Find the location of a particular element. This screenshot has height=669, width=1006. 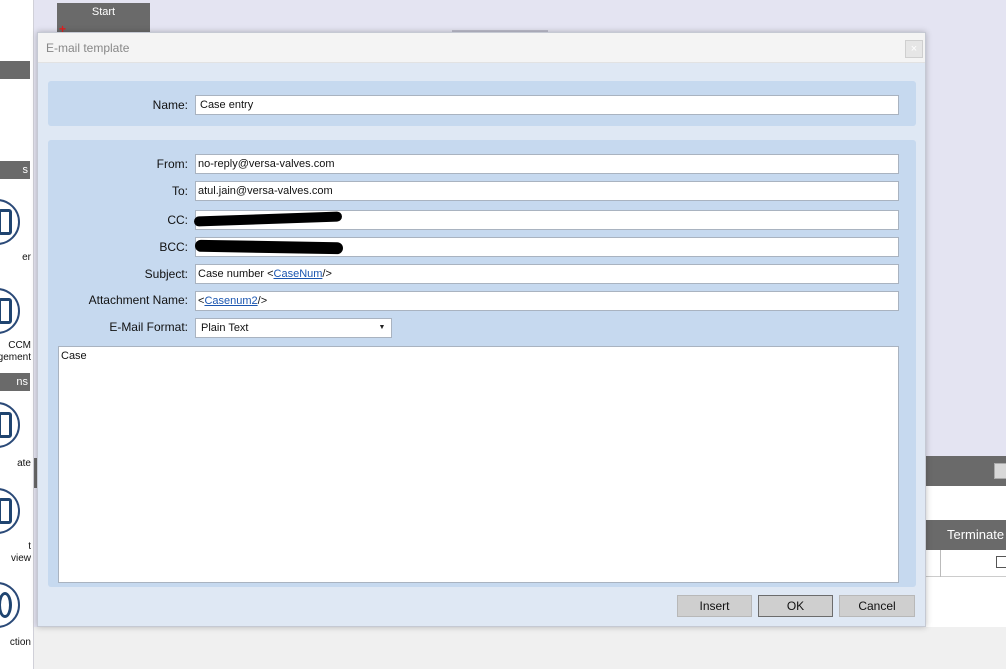

terminate-checkbox is located at coordinates (1001, 562).